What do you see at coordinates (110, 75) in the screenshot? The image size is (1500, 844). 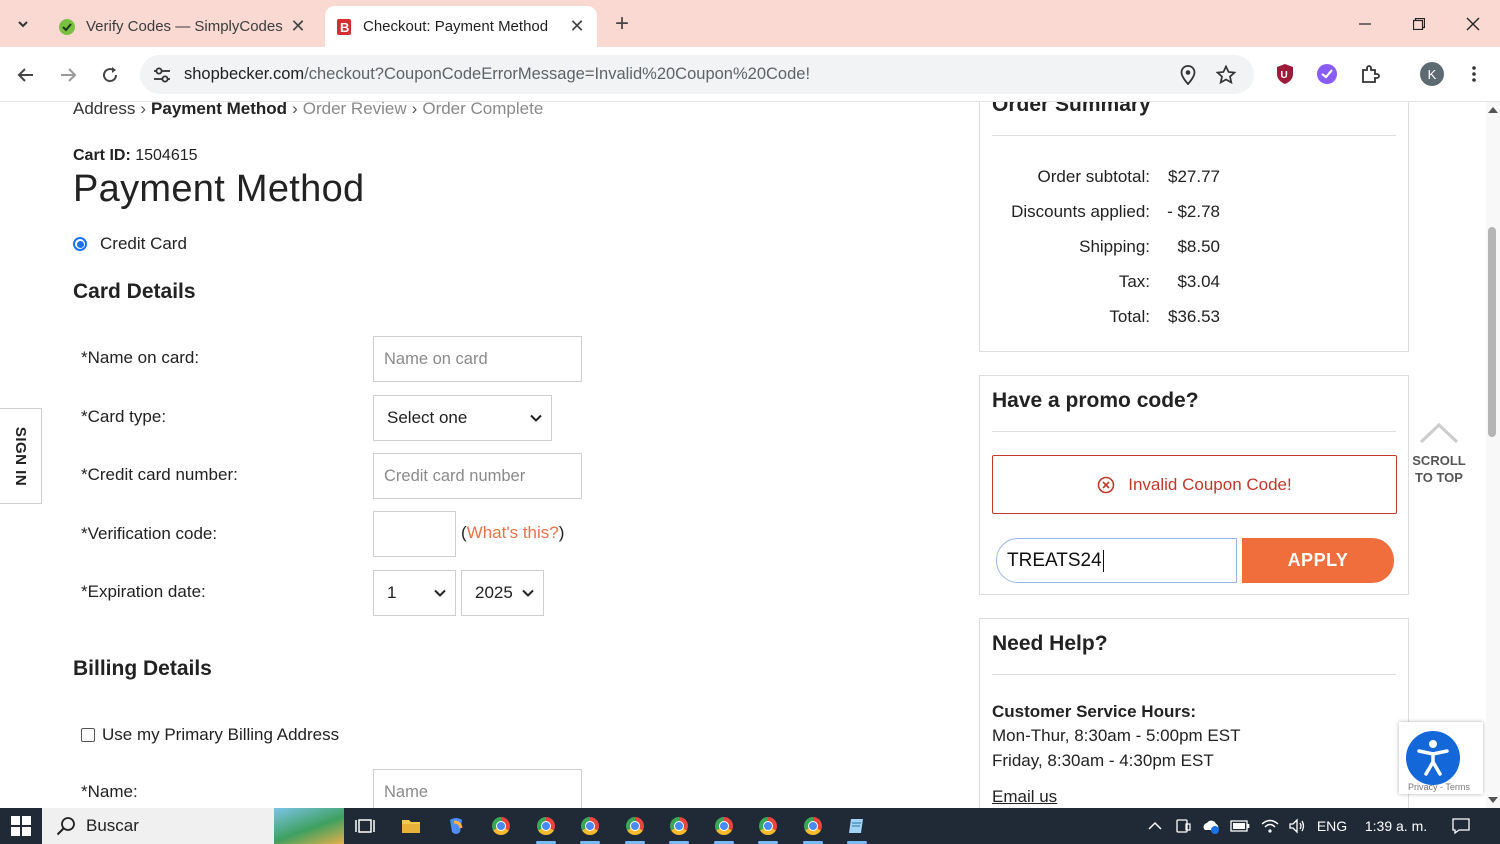 I see `reload-button` at bounding box center [110, 75].